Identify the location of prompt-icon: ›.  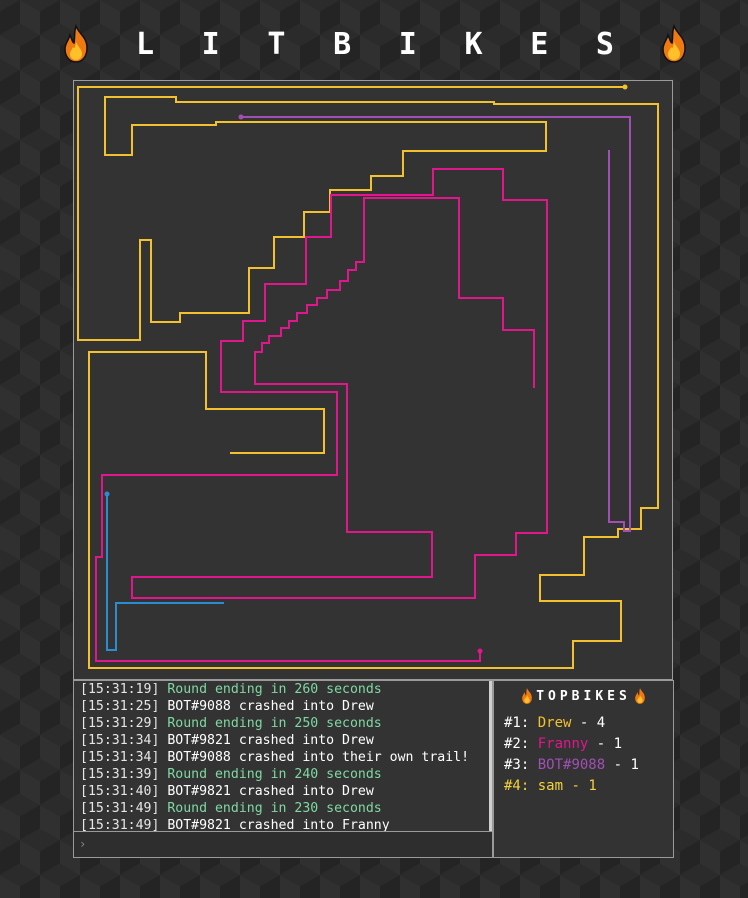
(83, 844).